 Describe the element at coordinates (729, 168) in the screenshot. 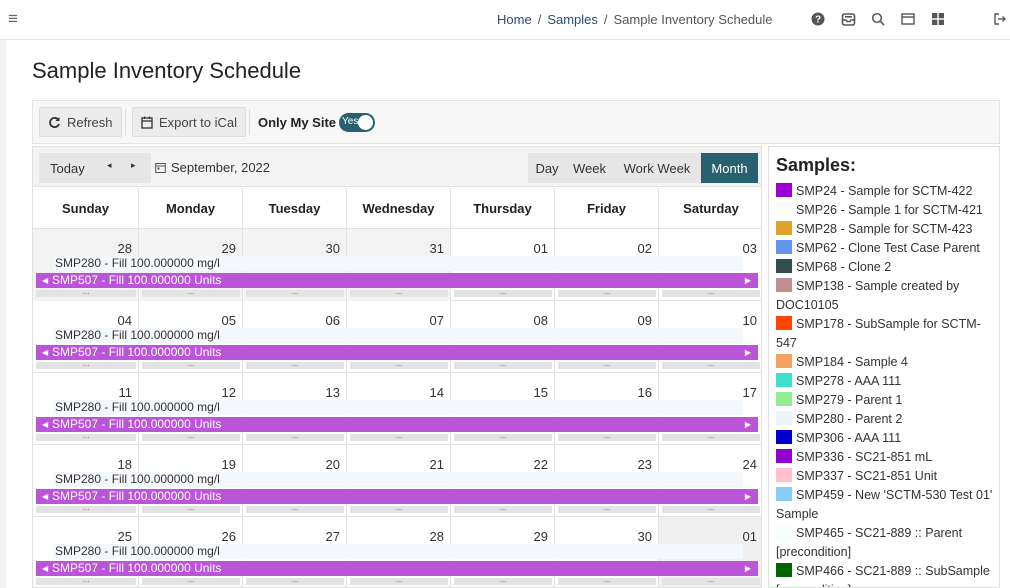

I see `view-month-button: Month` at that location.